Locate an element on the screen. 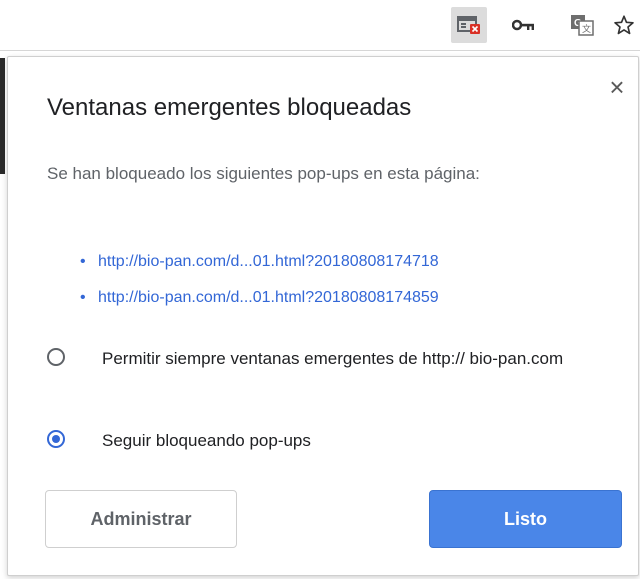 This screenshot has height=579, width=640. close-icon: × is located at coordinates (617, 87).